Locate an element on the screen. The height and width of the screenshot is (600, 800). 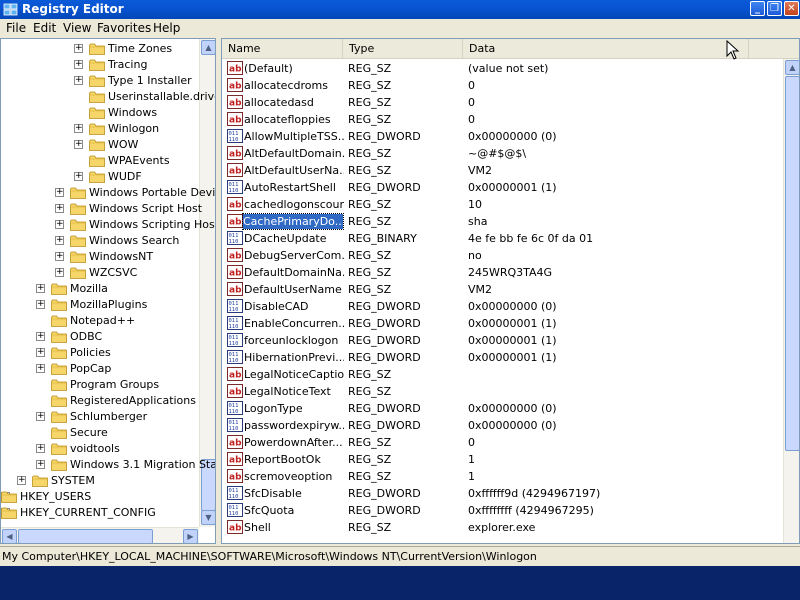
title-bar: Registry Editor _ ❐ ✕ is located at coordinates (400, 9).